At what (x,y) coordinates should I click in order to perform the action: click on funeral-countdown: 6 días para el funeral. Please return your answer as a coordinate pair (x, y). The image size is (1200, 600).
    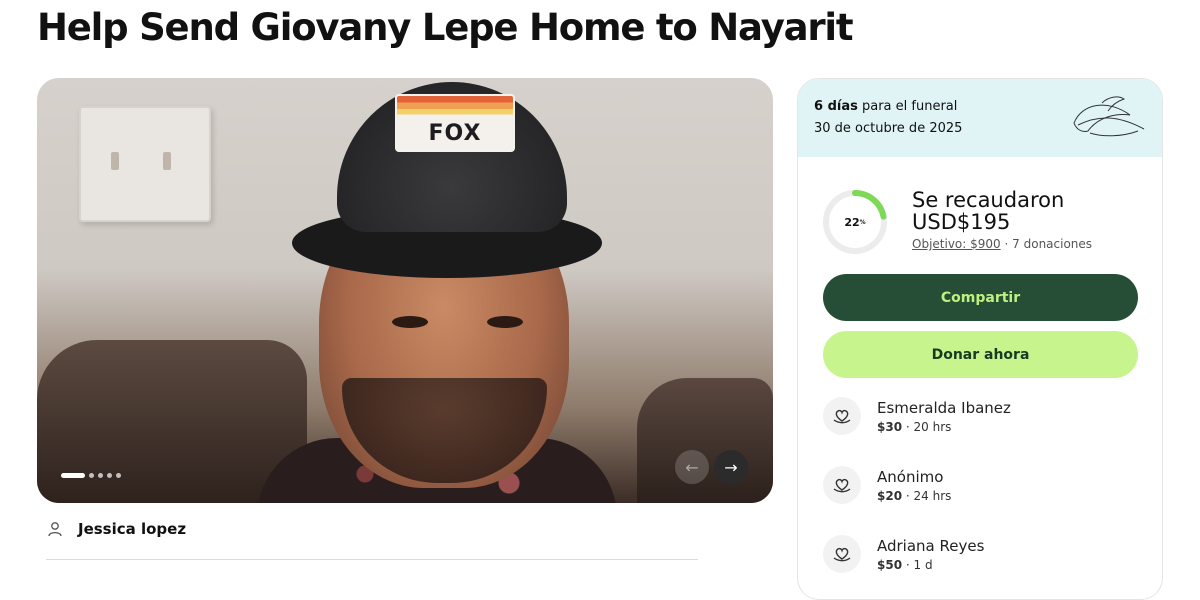
    Looking at the image, I should click on (885, 106).